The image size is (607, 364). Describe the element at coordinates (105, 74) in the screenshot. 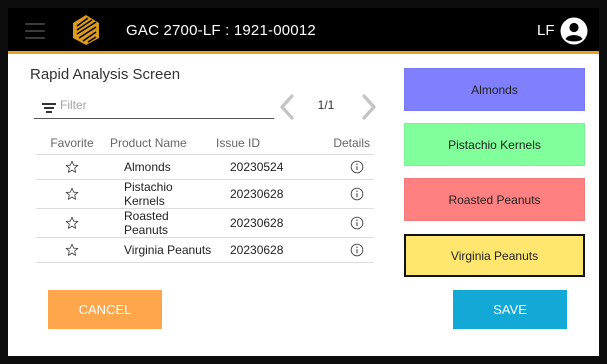

I see `panel-title: Rapid Analysis Screen` at that location.